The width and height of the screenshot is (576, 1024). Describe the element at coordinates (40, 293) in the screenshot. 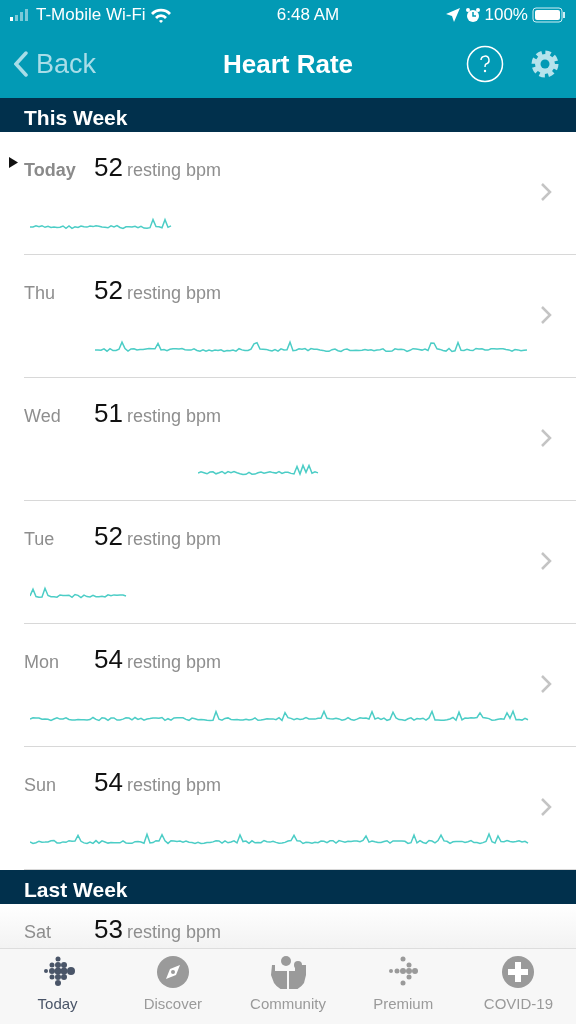

I see `day-label: Thu` at that location.